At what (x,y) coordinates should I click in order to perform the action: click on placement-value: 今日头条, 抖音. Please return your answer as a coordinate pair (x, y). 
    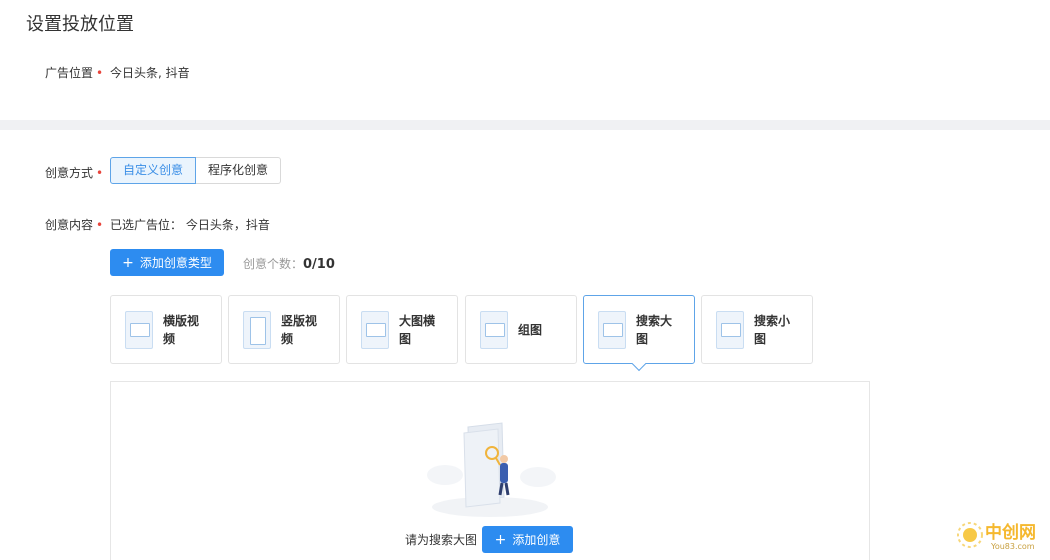
    Looking at the image, I should click on (150, 73).